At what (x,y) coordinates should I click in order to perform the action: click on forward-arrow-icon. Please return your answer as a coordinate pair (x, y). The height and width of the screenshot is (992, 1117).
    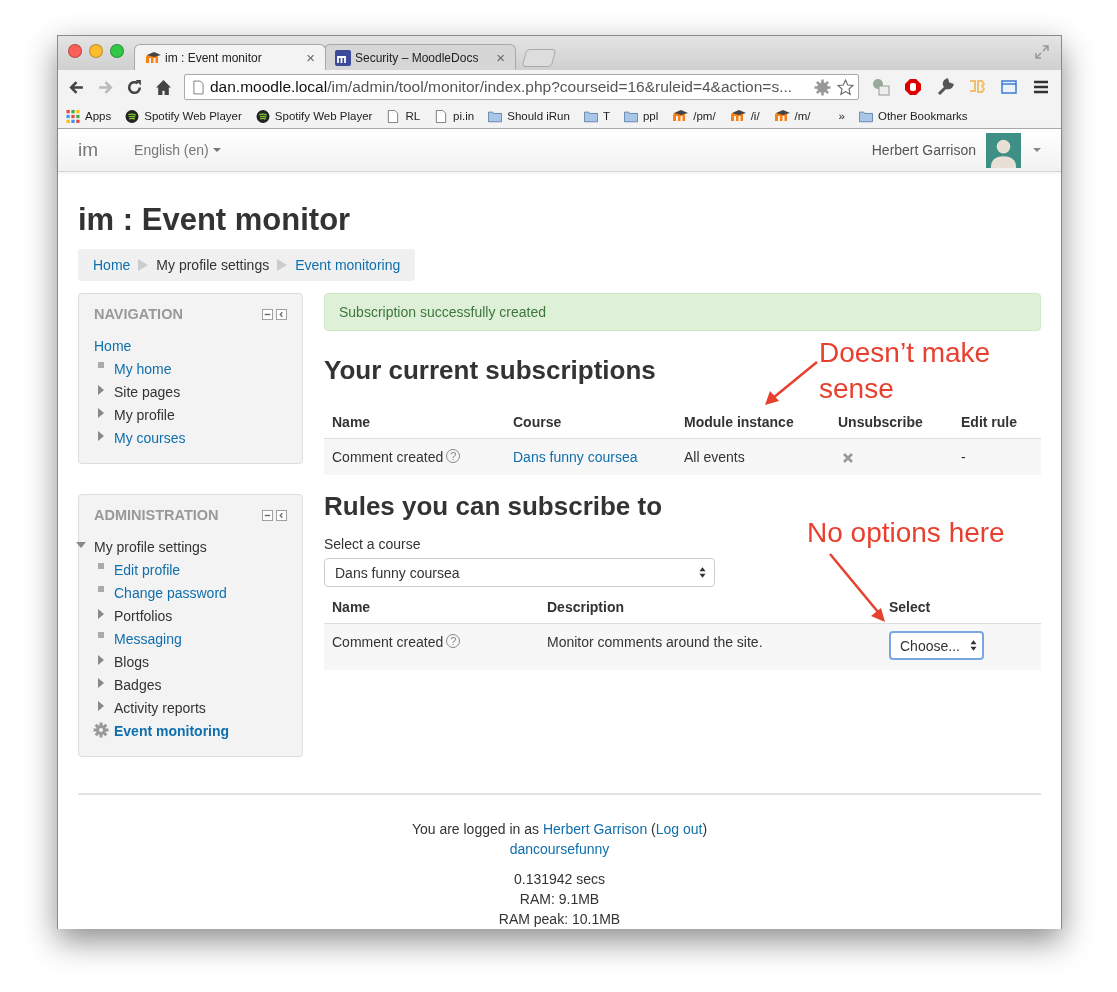
    Looking at the image, I should click on (105, 87).